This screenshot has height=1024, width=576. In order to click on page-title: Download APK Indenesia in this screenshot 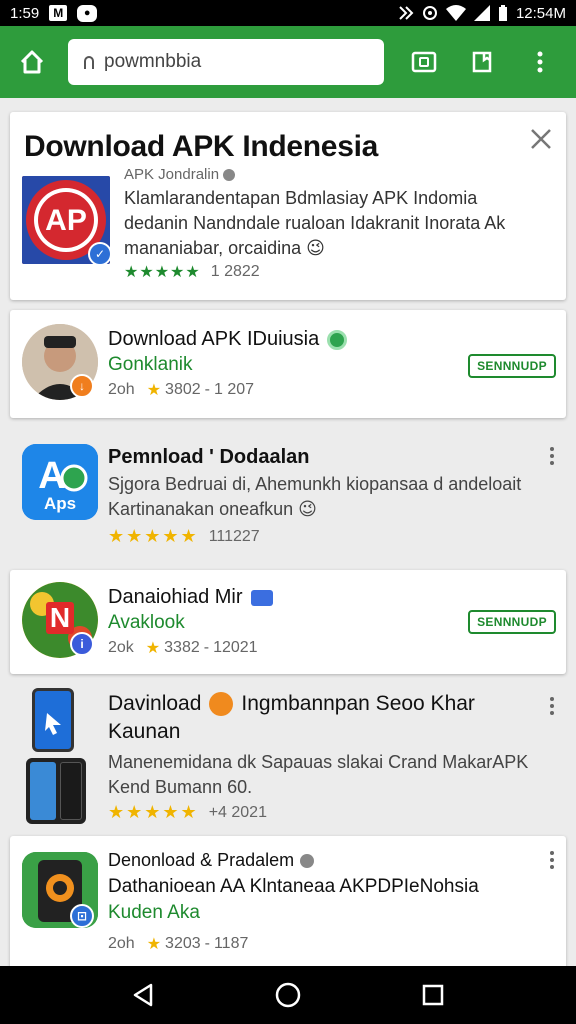, I will do `click(201, 146)`.